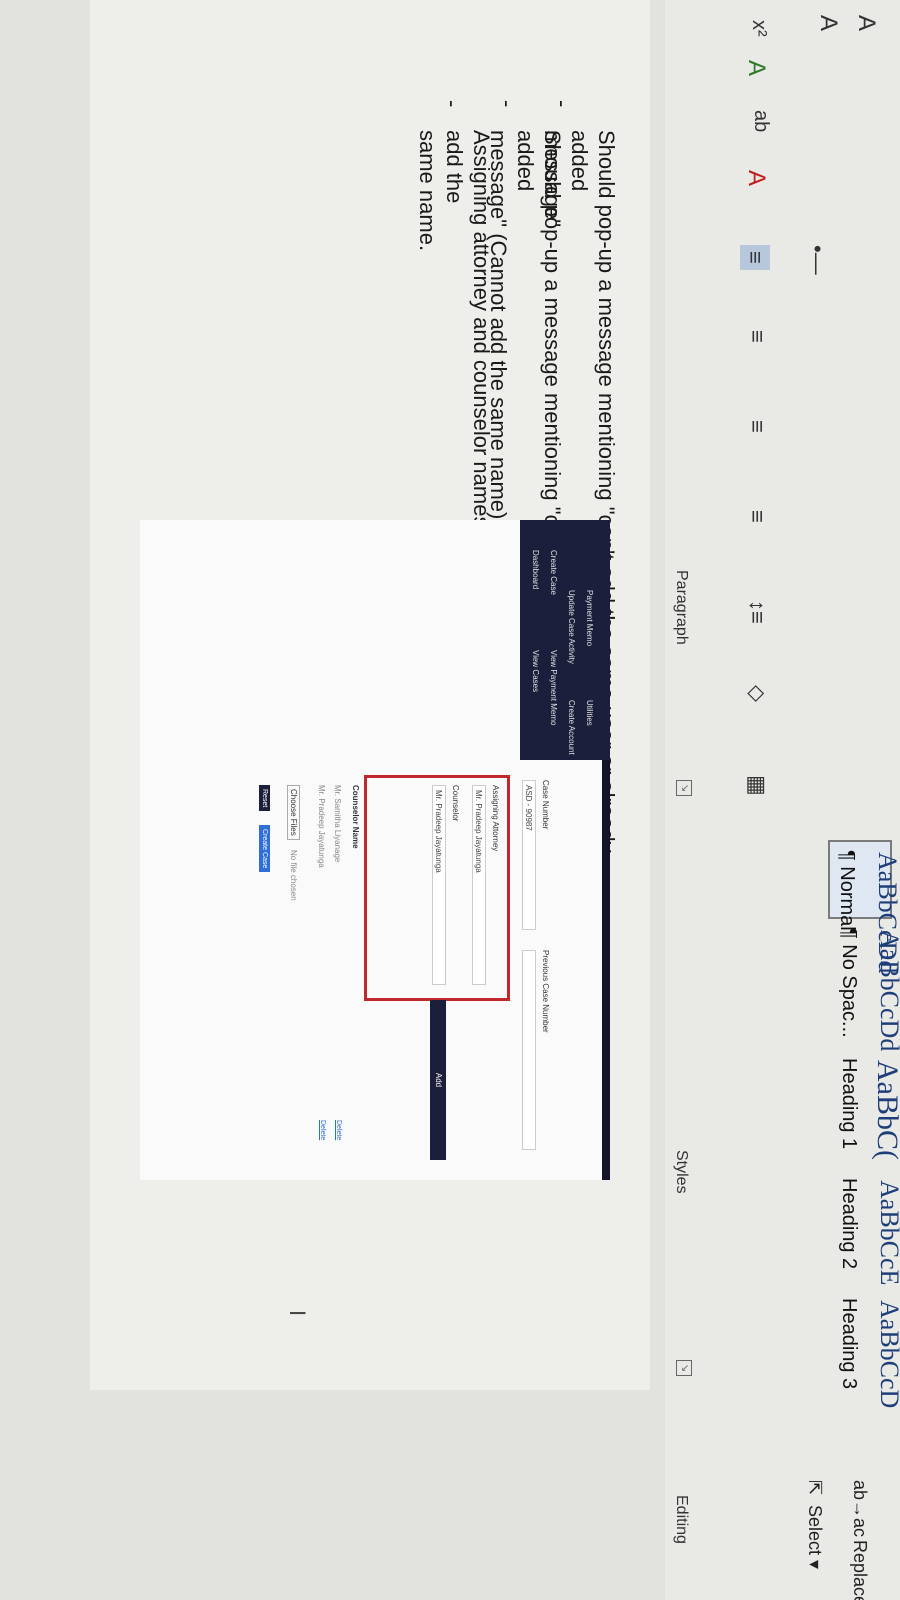 Image resolution: width=900 pixels, height=1600 pixels. I want to click on sidebar-item-create-case: Create Case, so click(553, 572).